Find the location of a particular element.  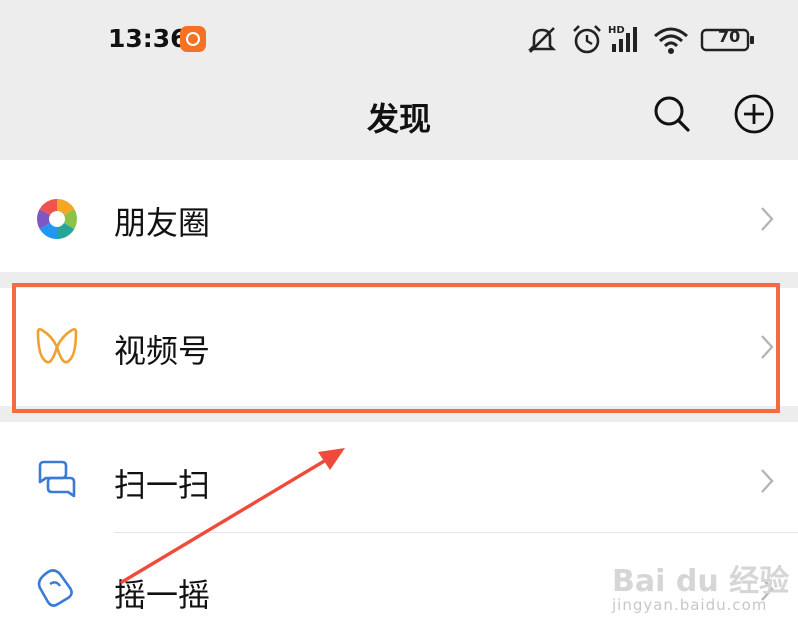

status-time: 13:36 is located at coordinates (148, 38).